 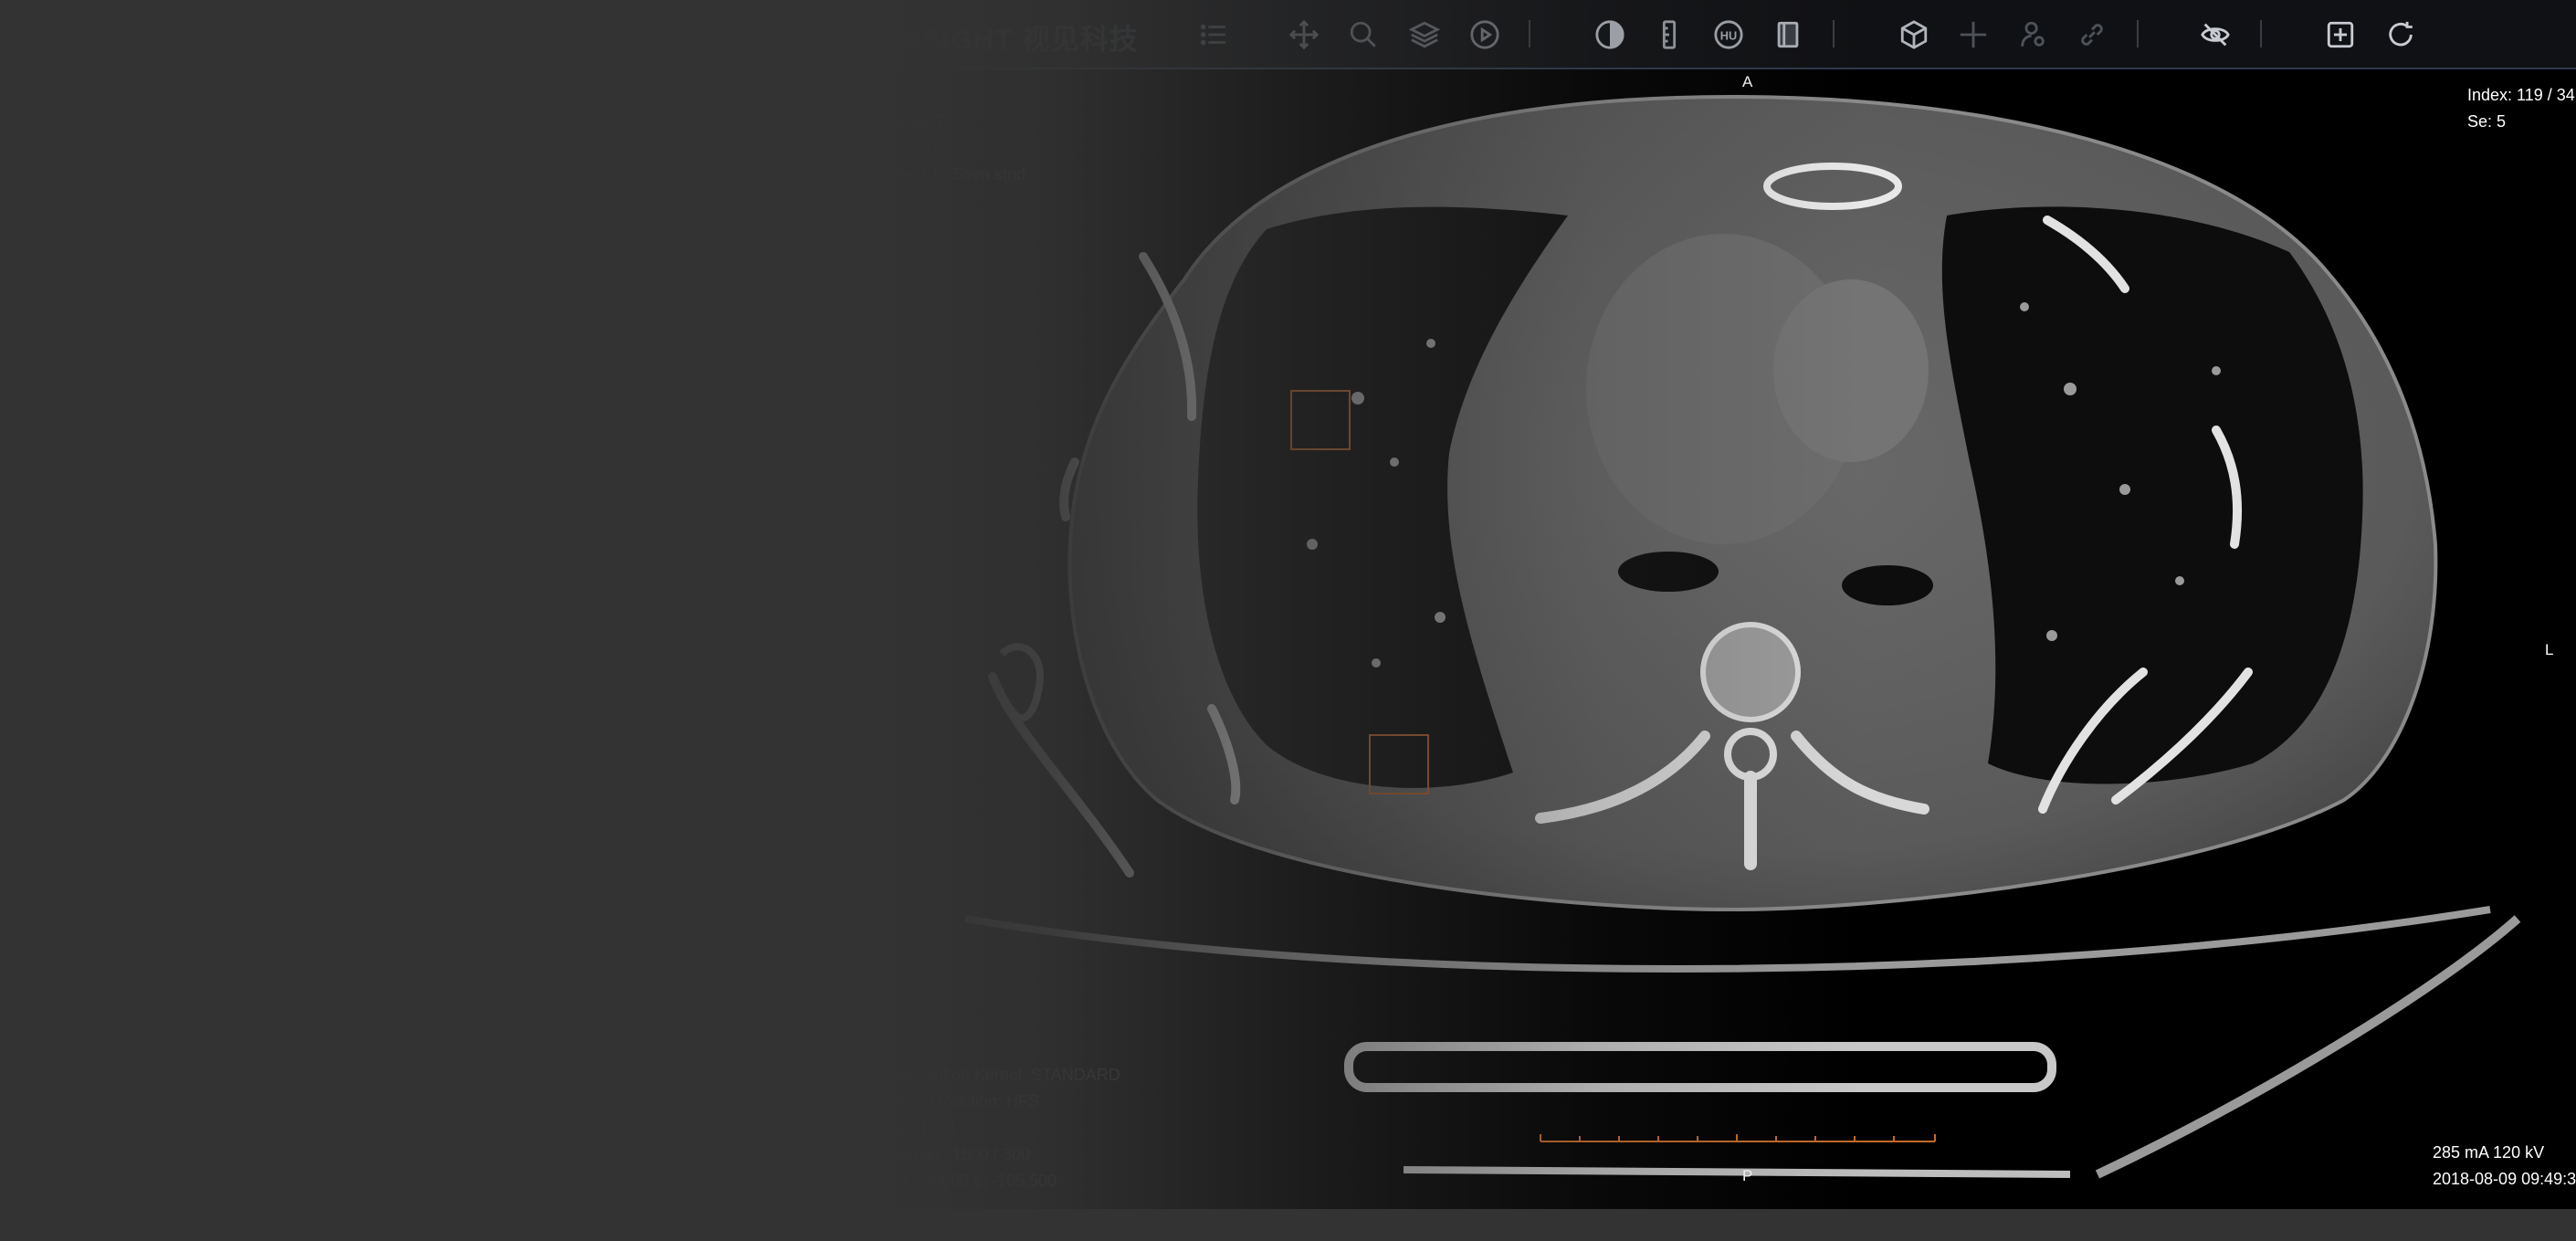 I want to click on overlay-text: TF5, so click(x=898, y=95).